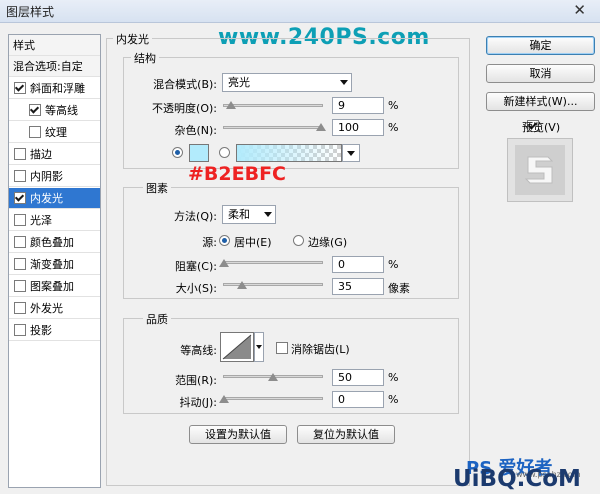 The width and height of the screenshot is (600, 494). Describe the element at coordinates (132, 39) in the screenshot. I see `inner-glow-title: 内发光` at that location.